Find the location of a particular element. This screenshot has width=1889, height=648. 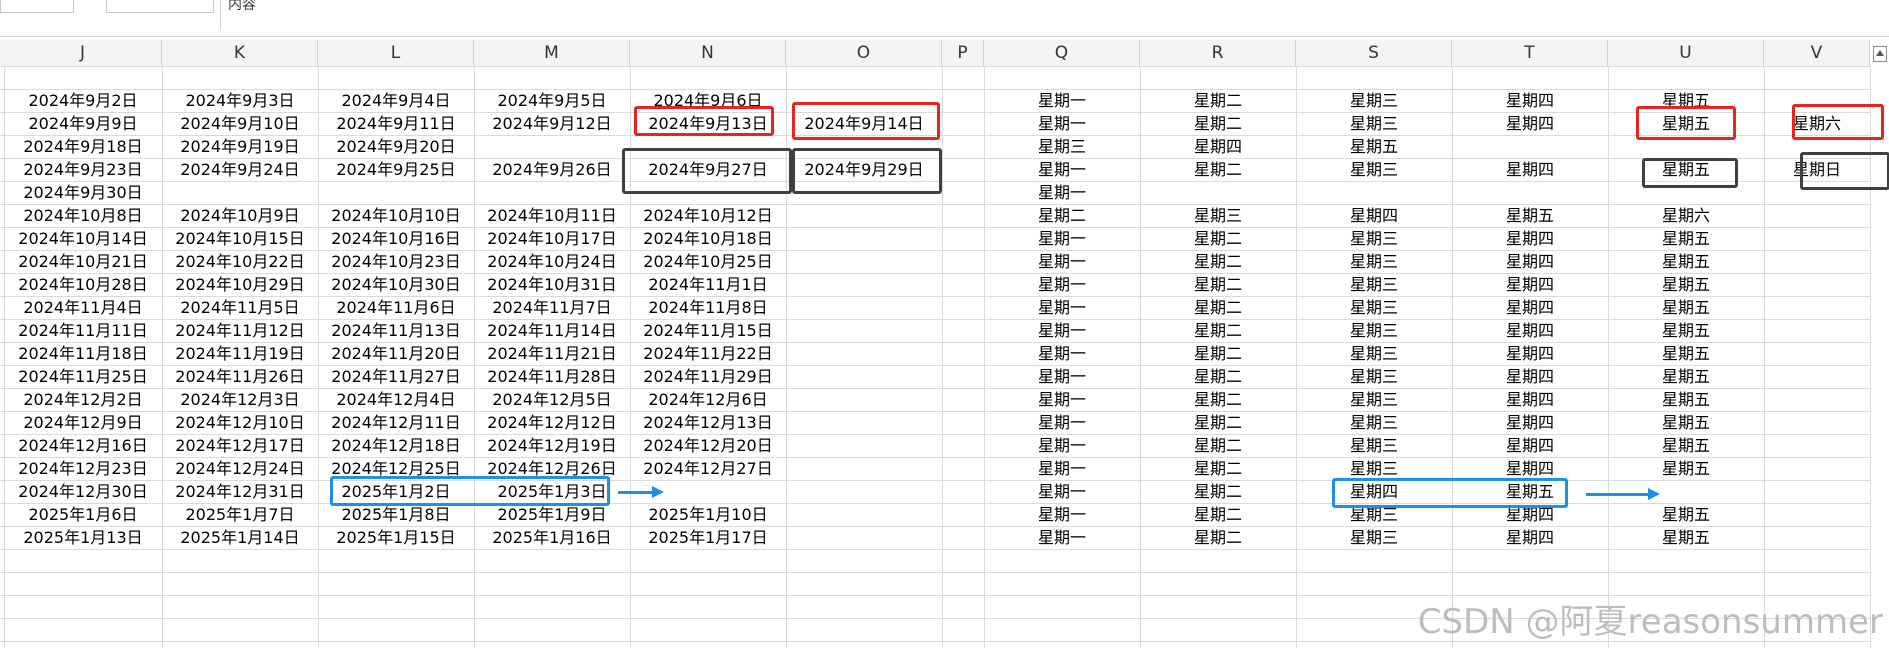

cell-k-10: 2024年11月5日 is located at coordinates (240, 307).